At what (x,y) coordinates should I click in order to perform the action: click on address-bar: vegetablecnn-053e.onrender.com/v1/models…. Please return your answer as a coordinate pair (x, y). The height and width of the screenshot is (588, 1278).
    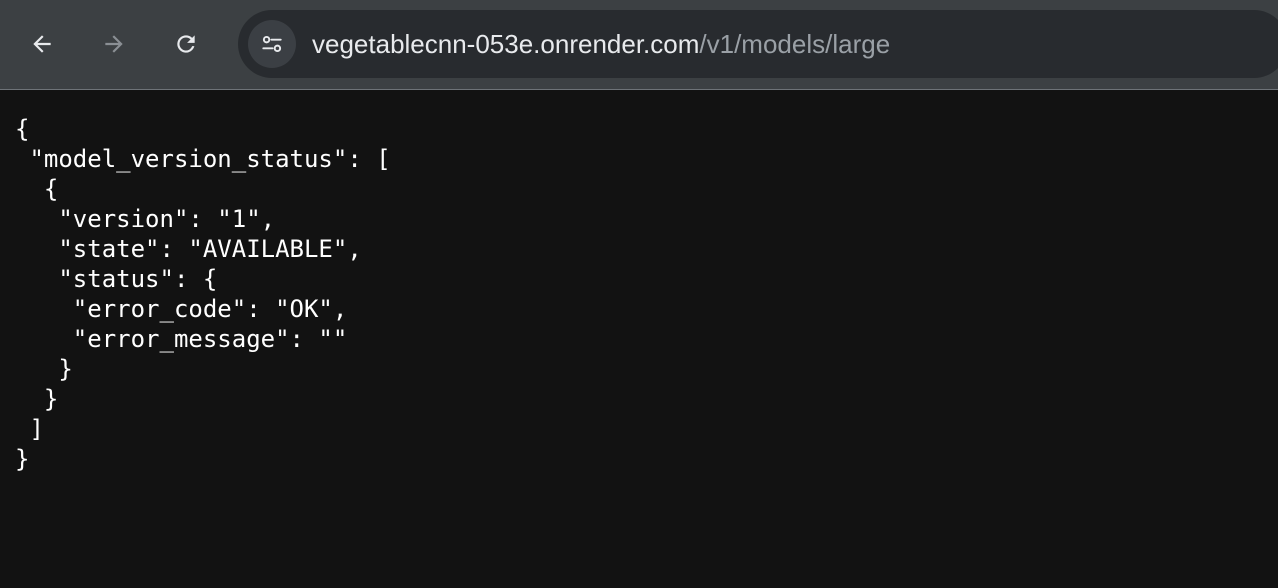
    Looking at the image, I should click on (758, 44).